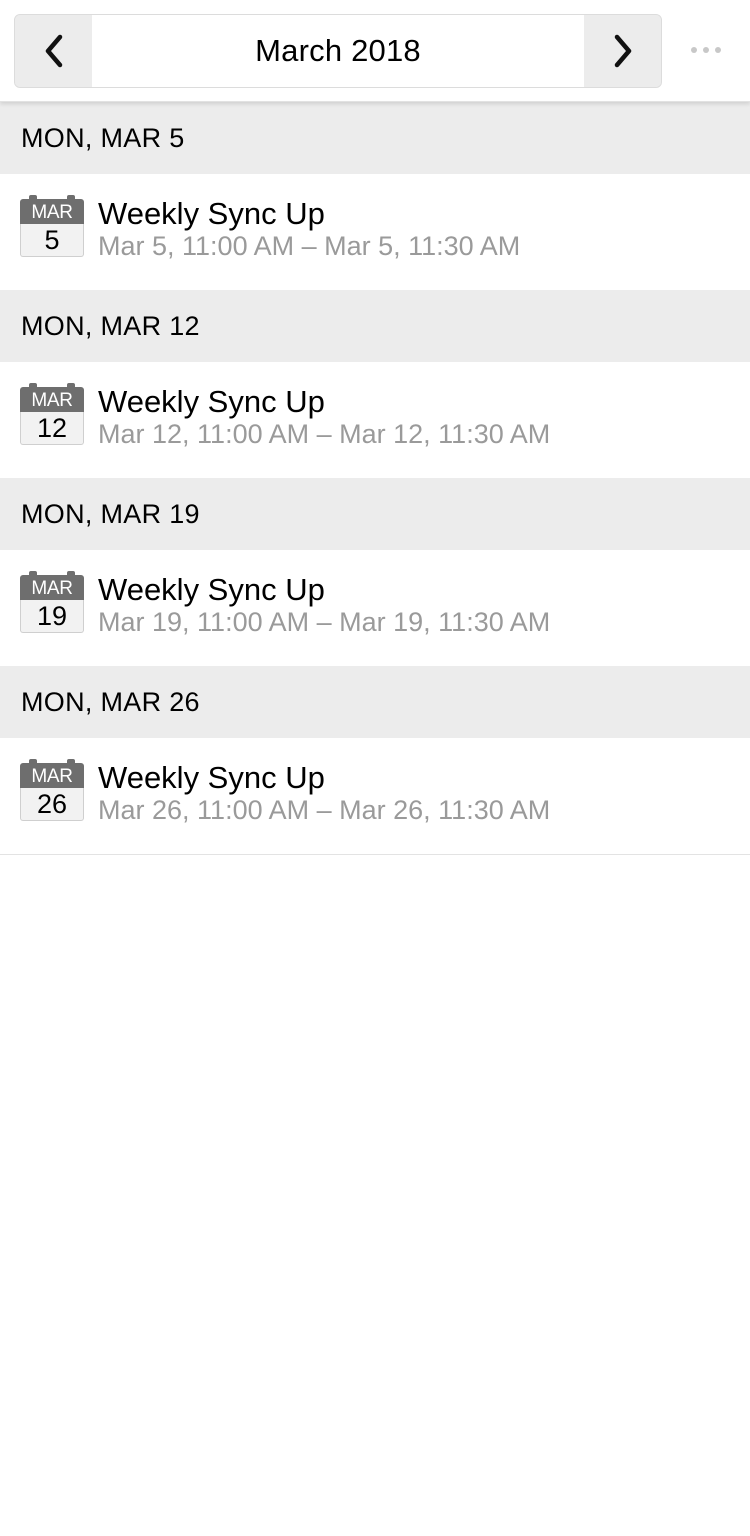  What do you see at coordinates (375, 702) in the screenshot?
I see `day-header: MON, MAR 26` at bounding box center [375, 702].